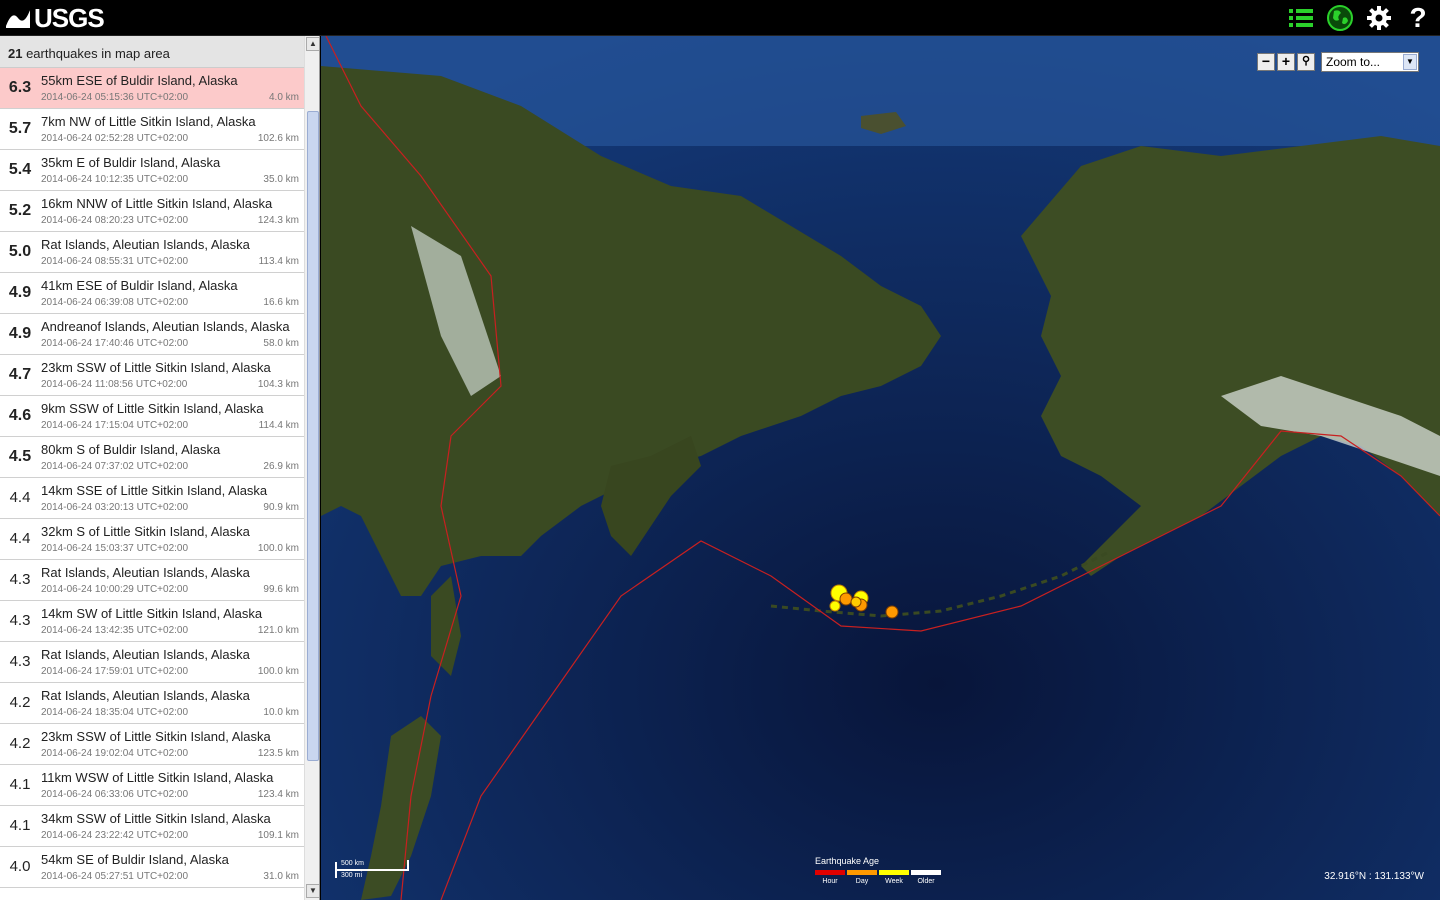 The image size is (1440, 900). I want to click on earthquake-depth: 35.0 km, so click(281, 179).